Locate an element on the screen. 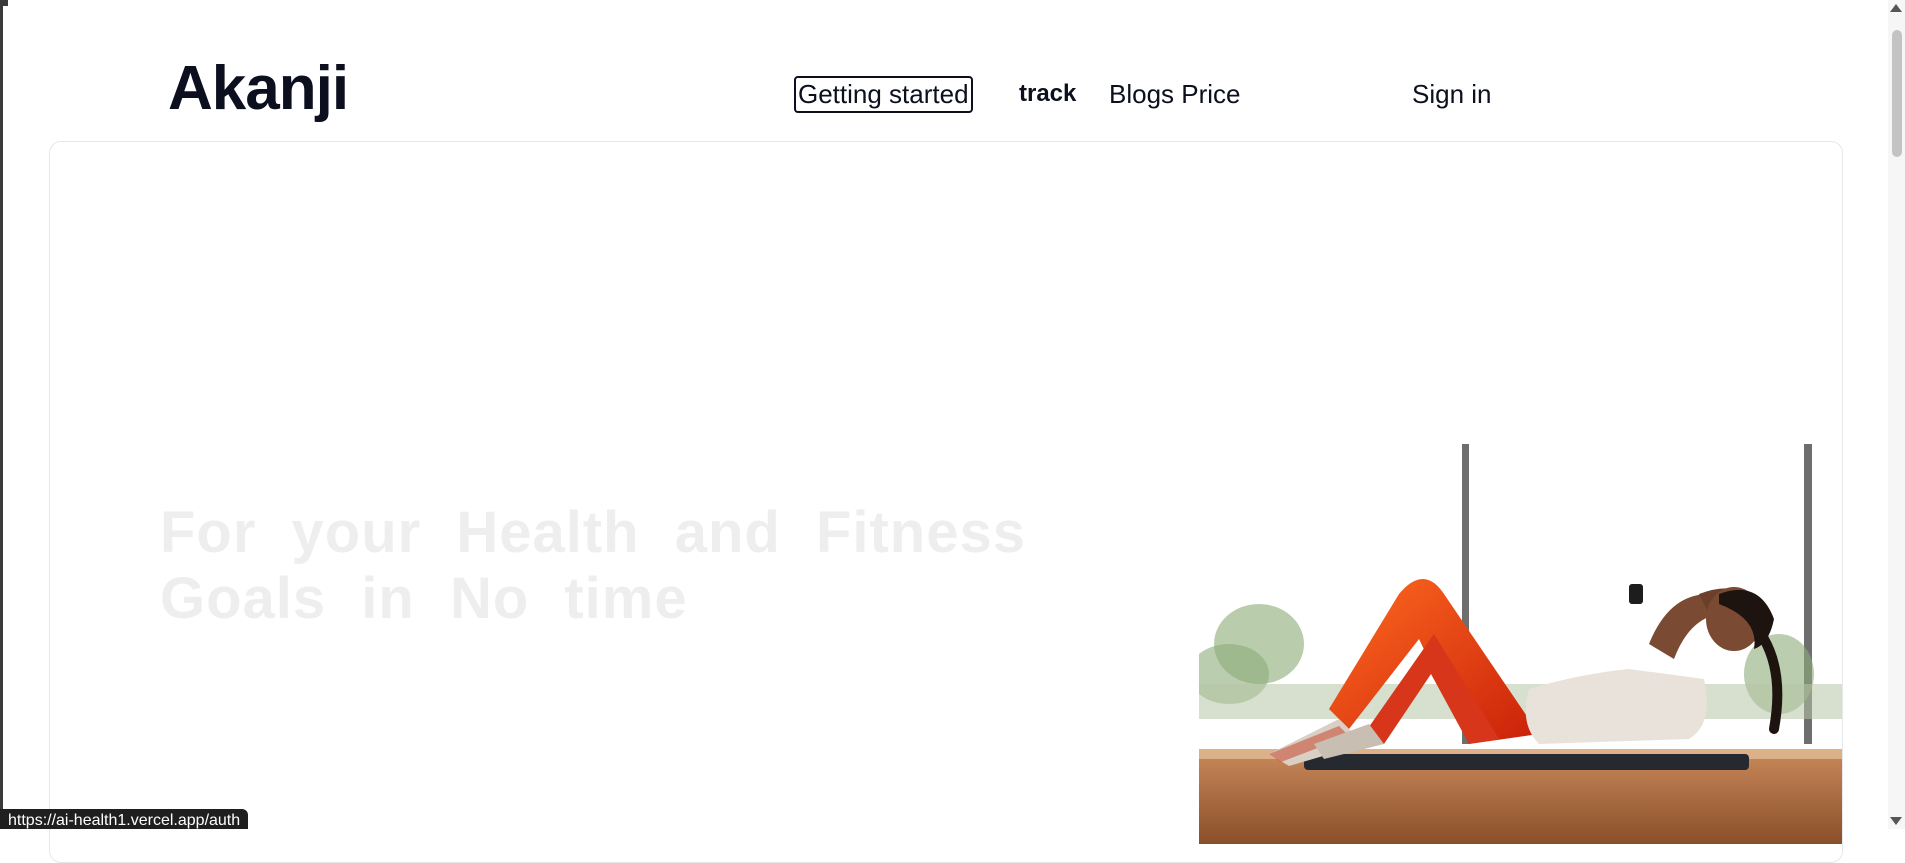 The image size is (1905, 863). scroll-up-arrow-icon is located at coordinates (1896, 8).